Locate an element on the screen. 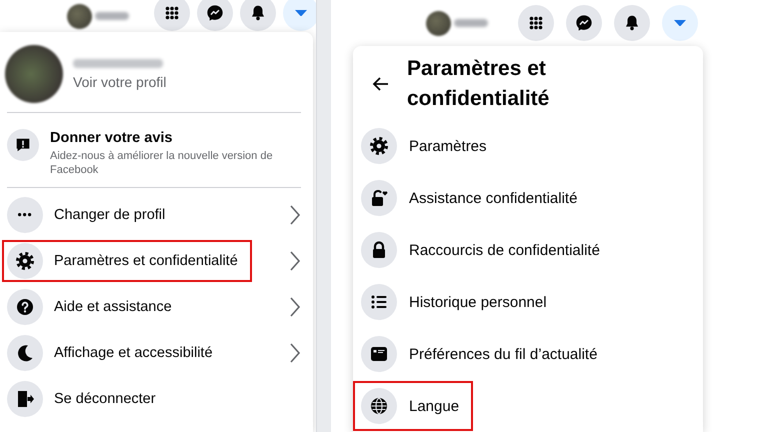  menu-item: Raccourcis de confidentialité is located at coordinates (528, 250).